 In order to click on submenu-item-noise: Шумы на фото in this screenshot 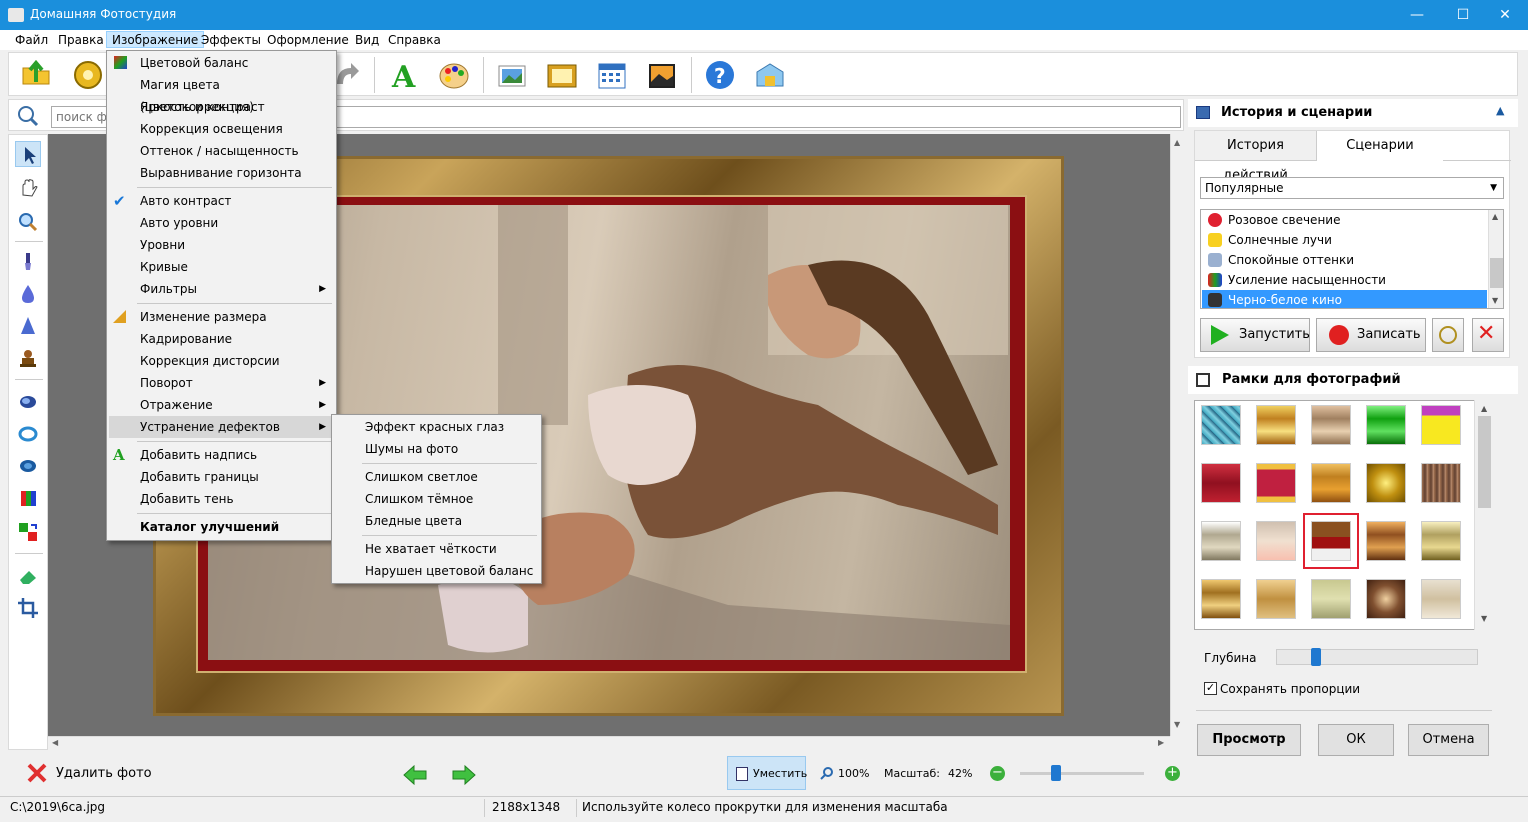, I will do `click(436, 449)`.